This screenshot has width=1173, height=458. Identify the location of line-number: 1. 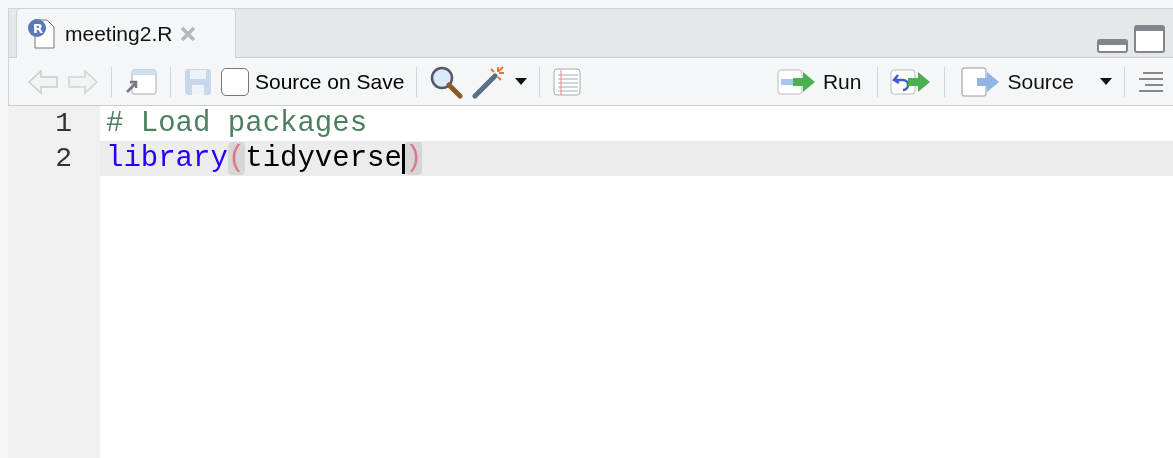
(63, 124).